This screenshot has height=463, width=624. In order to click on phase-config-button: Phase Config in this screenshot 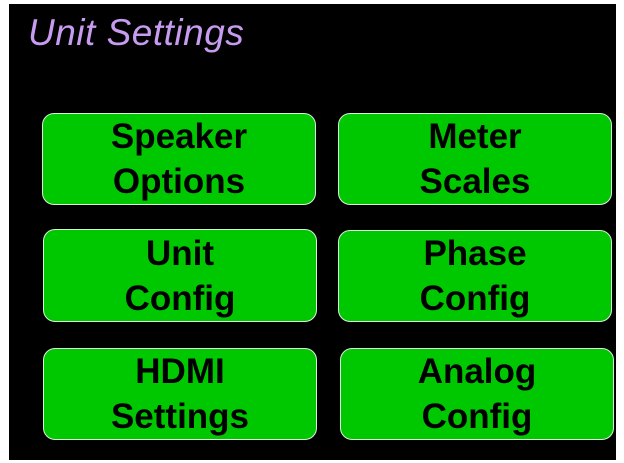, I will do `click(475, 276)`.